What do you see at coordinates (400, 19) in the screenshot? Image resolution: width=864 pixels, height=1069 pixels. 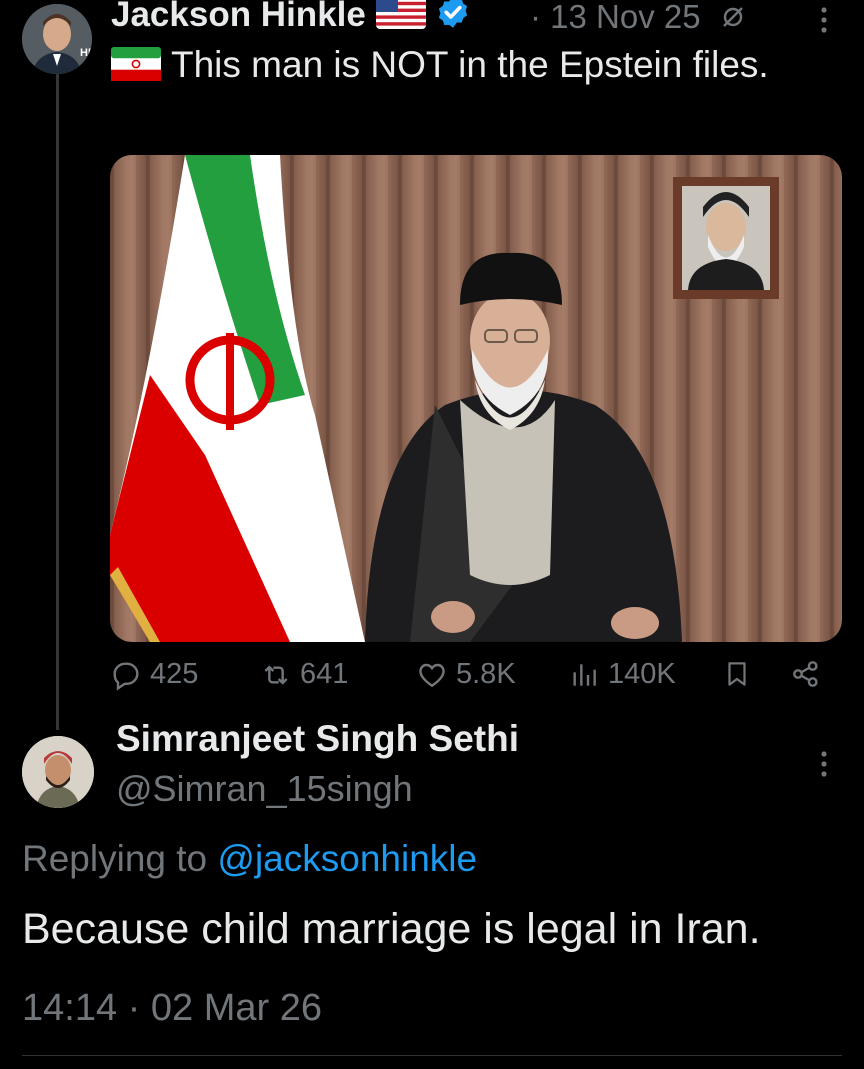 I see `us-flag-icon` at bounding box center [400, 19].